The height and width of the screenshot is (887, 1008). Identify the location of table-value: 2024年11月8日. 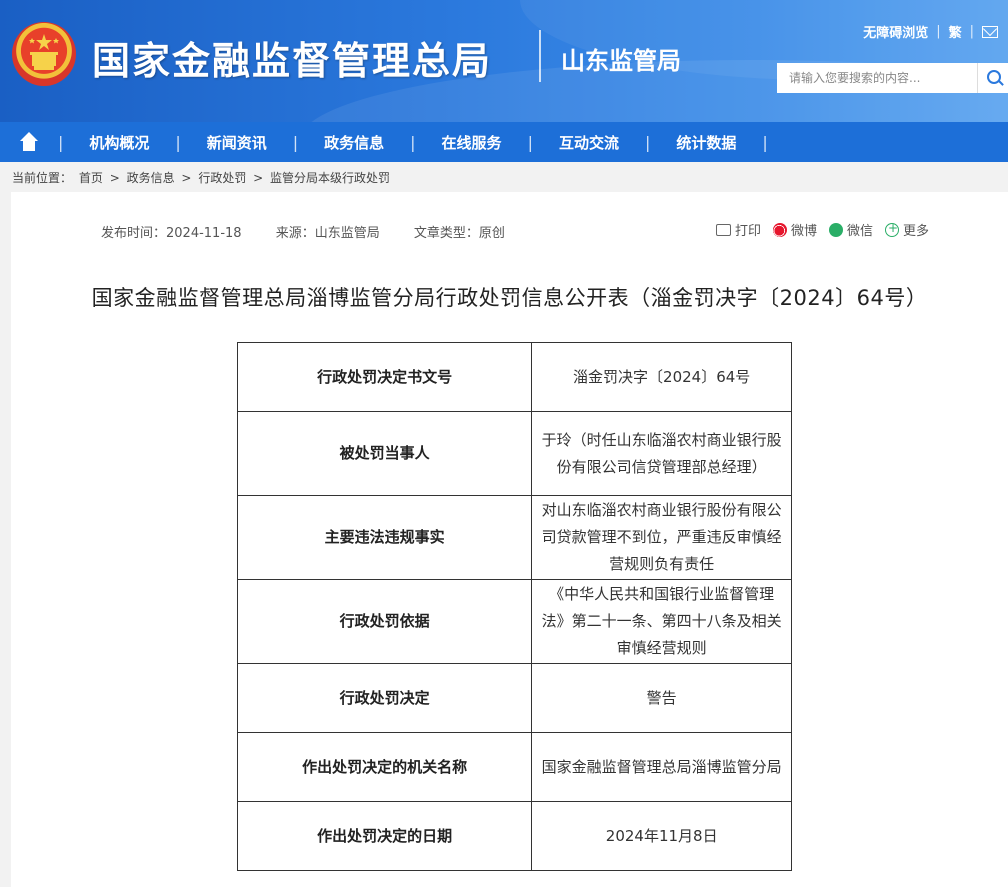
(661, 836).